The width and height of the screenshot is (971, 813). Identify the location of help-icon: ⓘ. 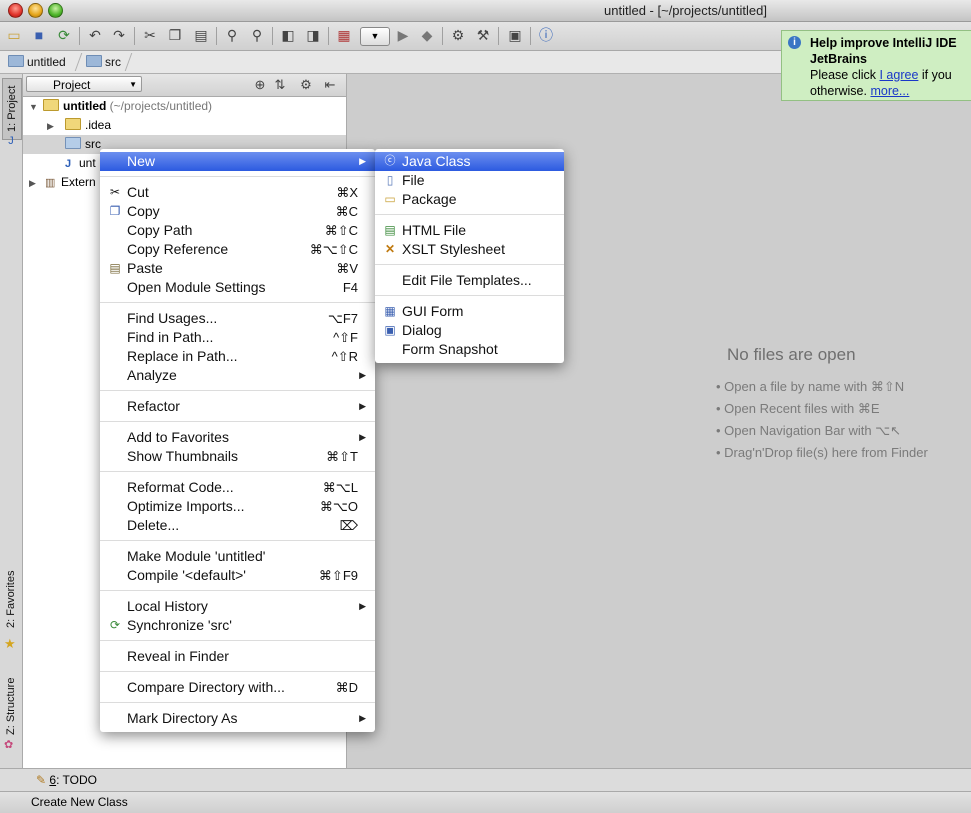
(546, 35).